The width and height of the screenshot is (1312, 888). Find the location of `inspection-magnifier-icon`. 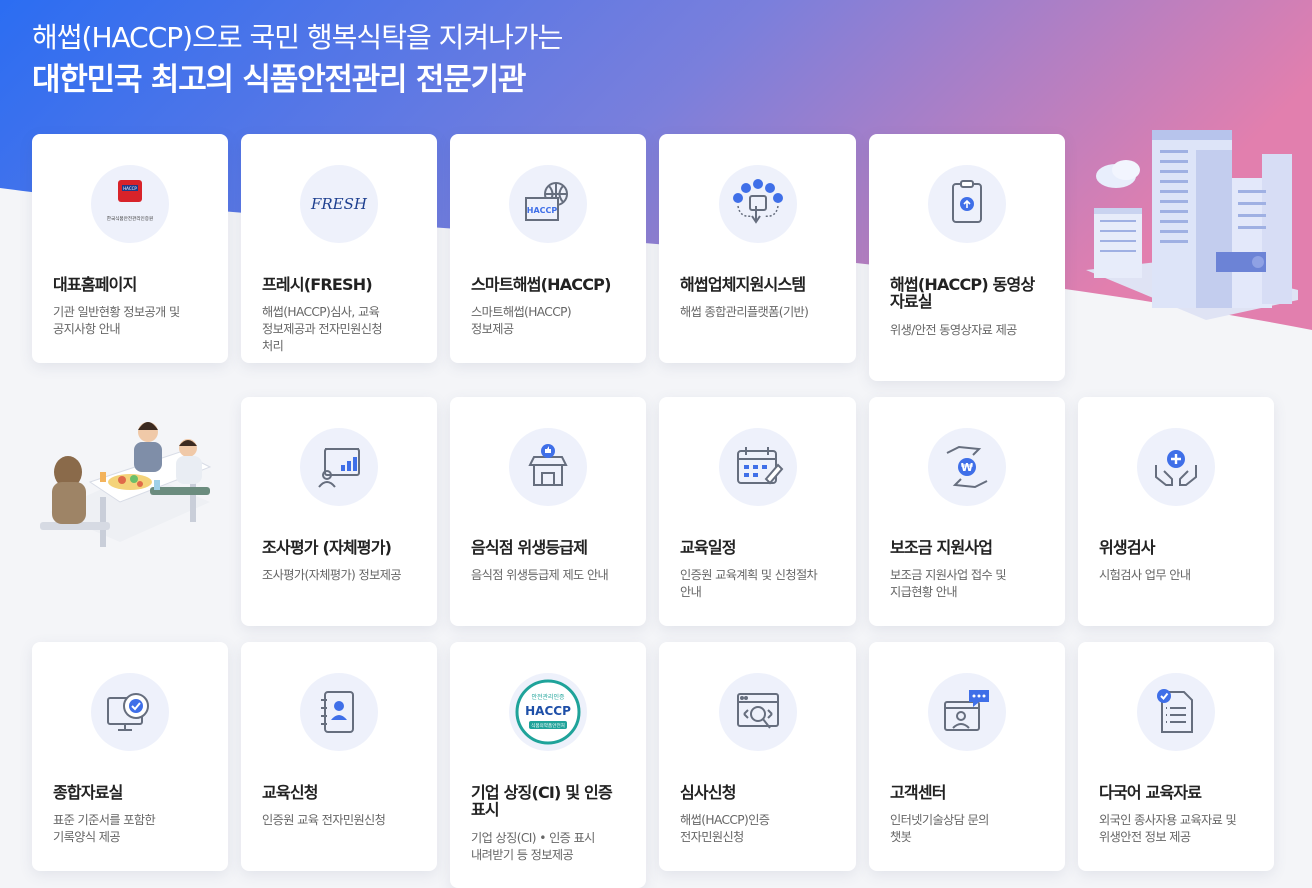

inspection-magnifier-icon is located at coordinates (757, 712).